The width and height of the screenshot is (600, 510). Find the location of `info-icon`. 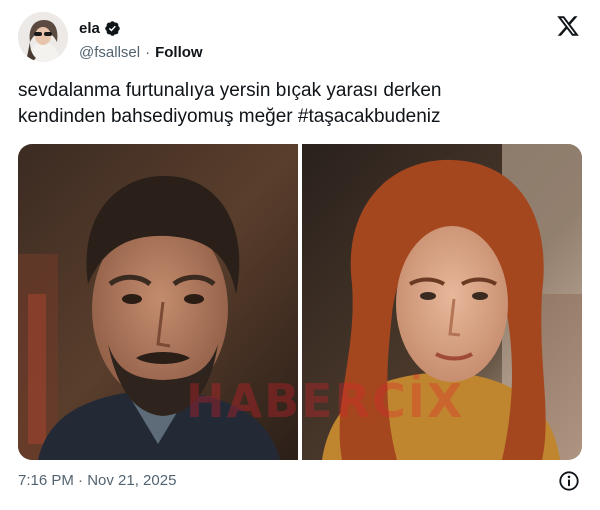

info-icon is located at coordinates (569, 481).